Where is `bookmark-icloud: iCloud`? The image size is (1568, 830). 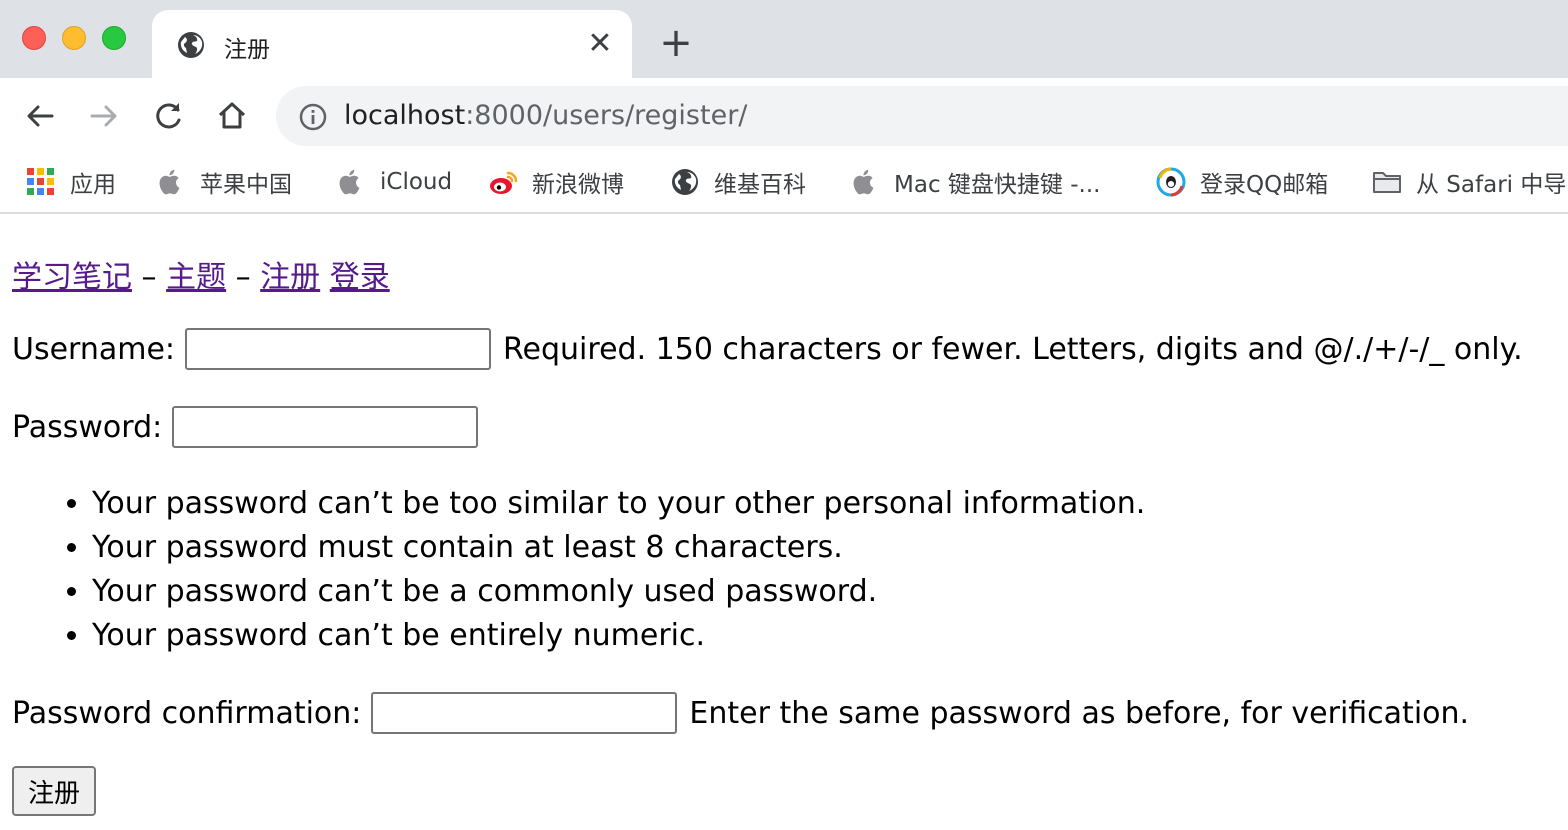
bookmark-icloud: iCloud is located at coordinates (394, 182).